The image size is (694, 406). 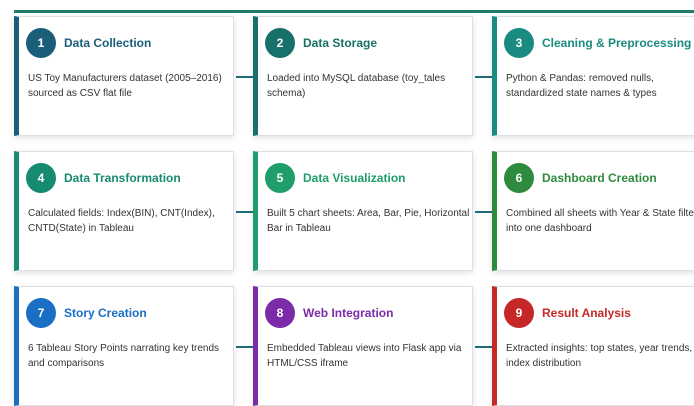 I want to click on step-number-badge: 5, so click(x=280, y=178).